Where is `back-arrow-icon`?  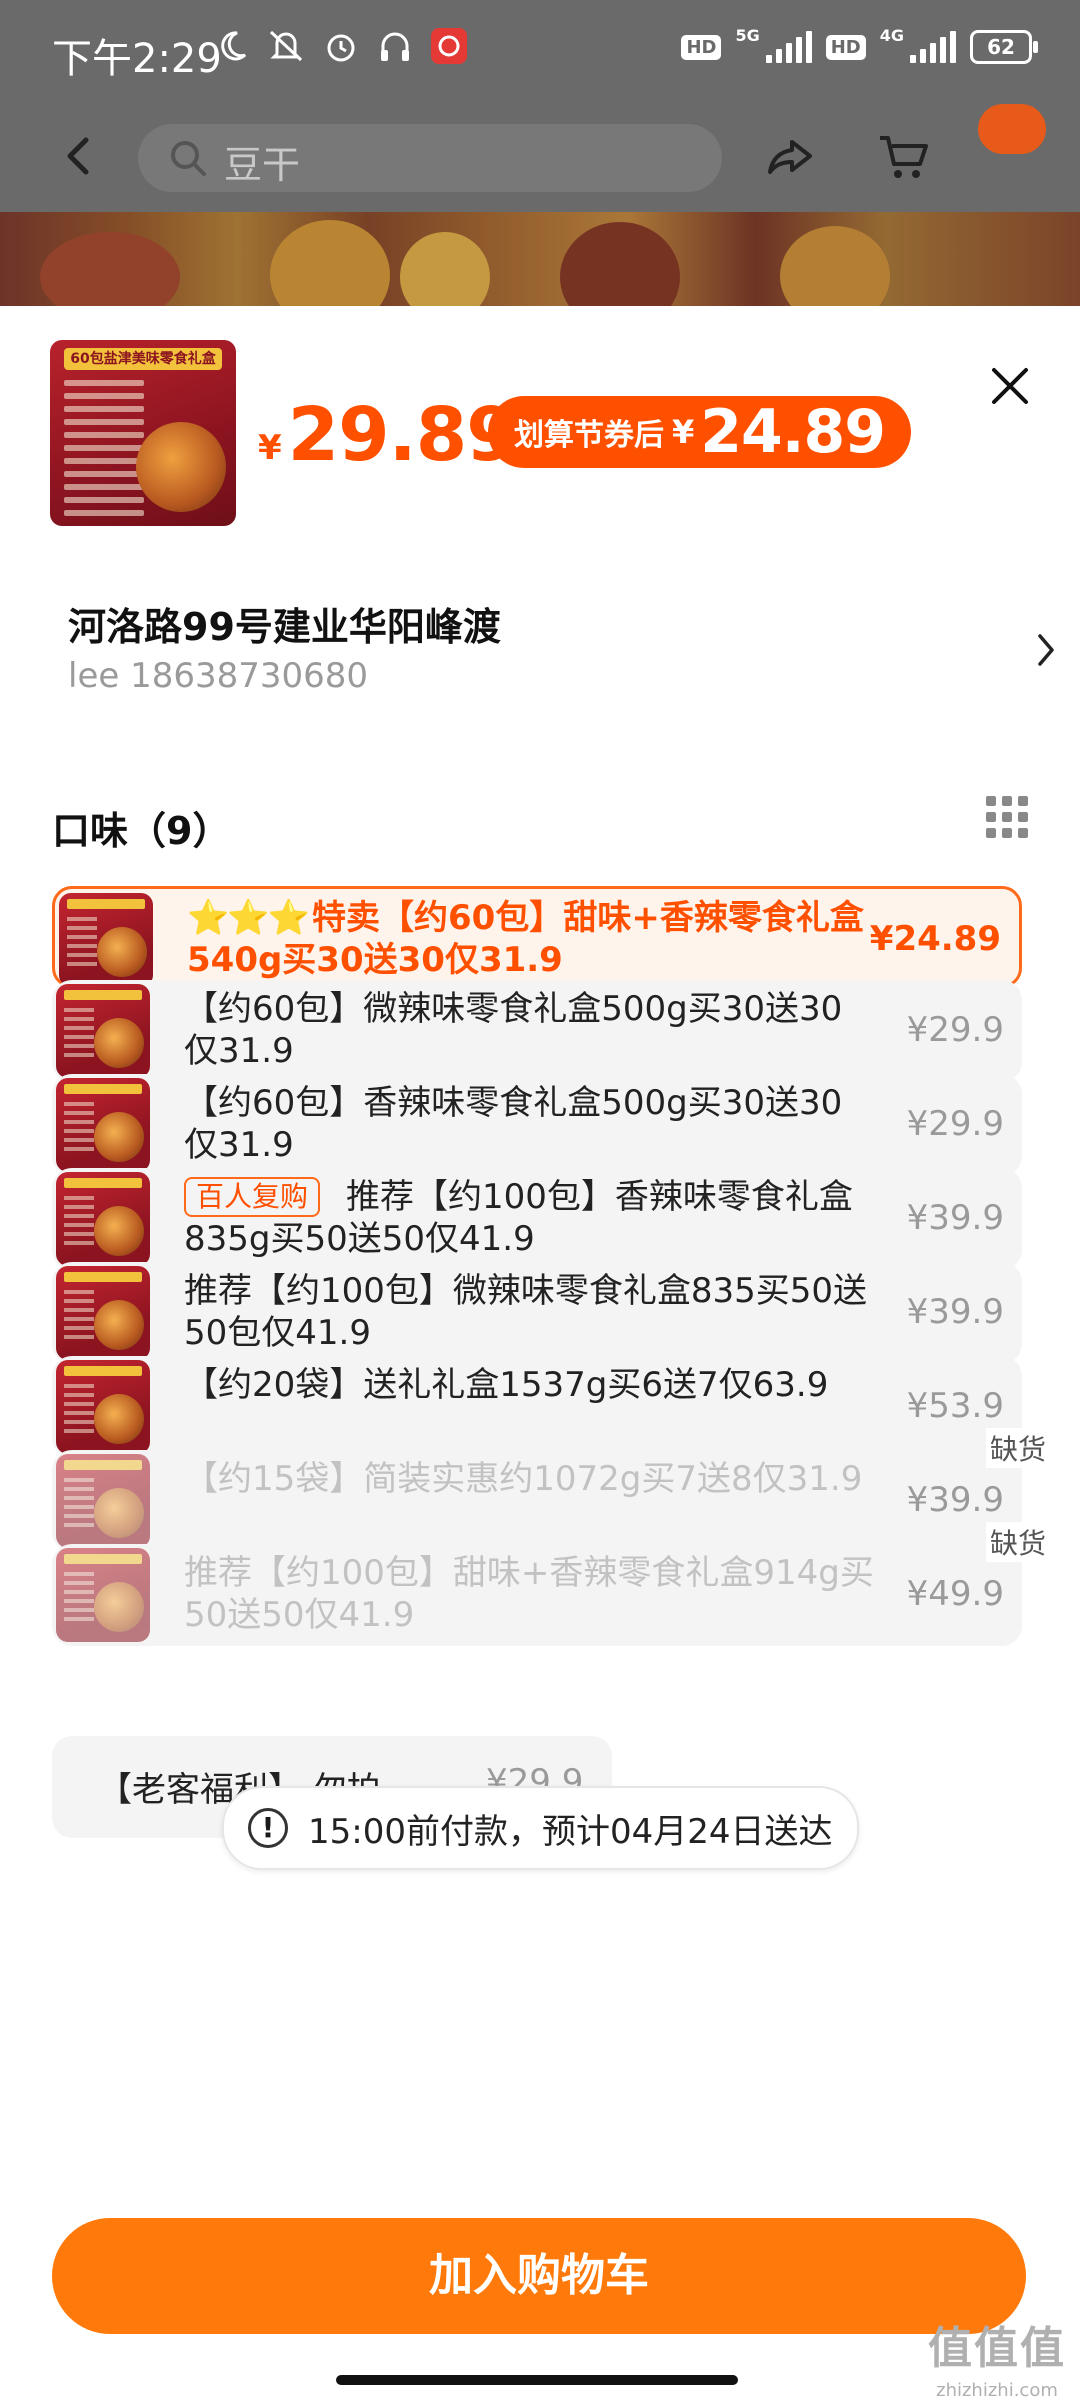
back-arrow-icon is located at coordinates (80, 156).